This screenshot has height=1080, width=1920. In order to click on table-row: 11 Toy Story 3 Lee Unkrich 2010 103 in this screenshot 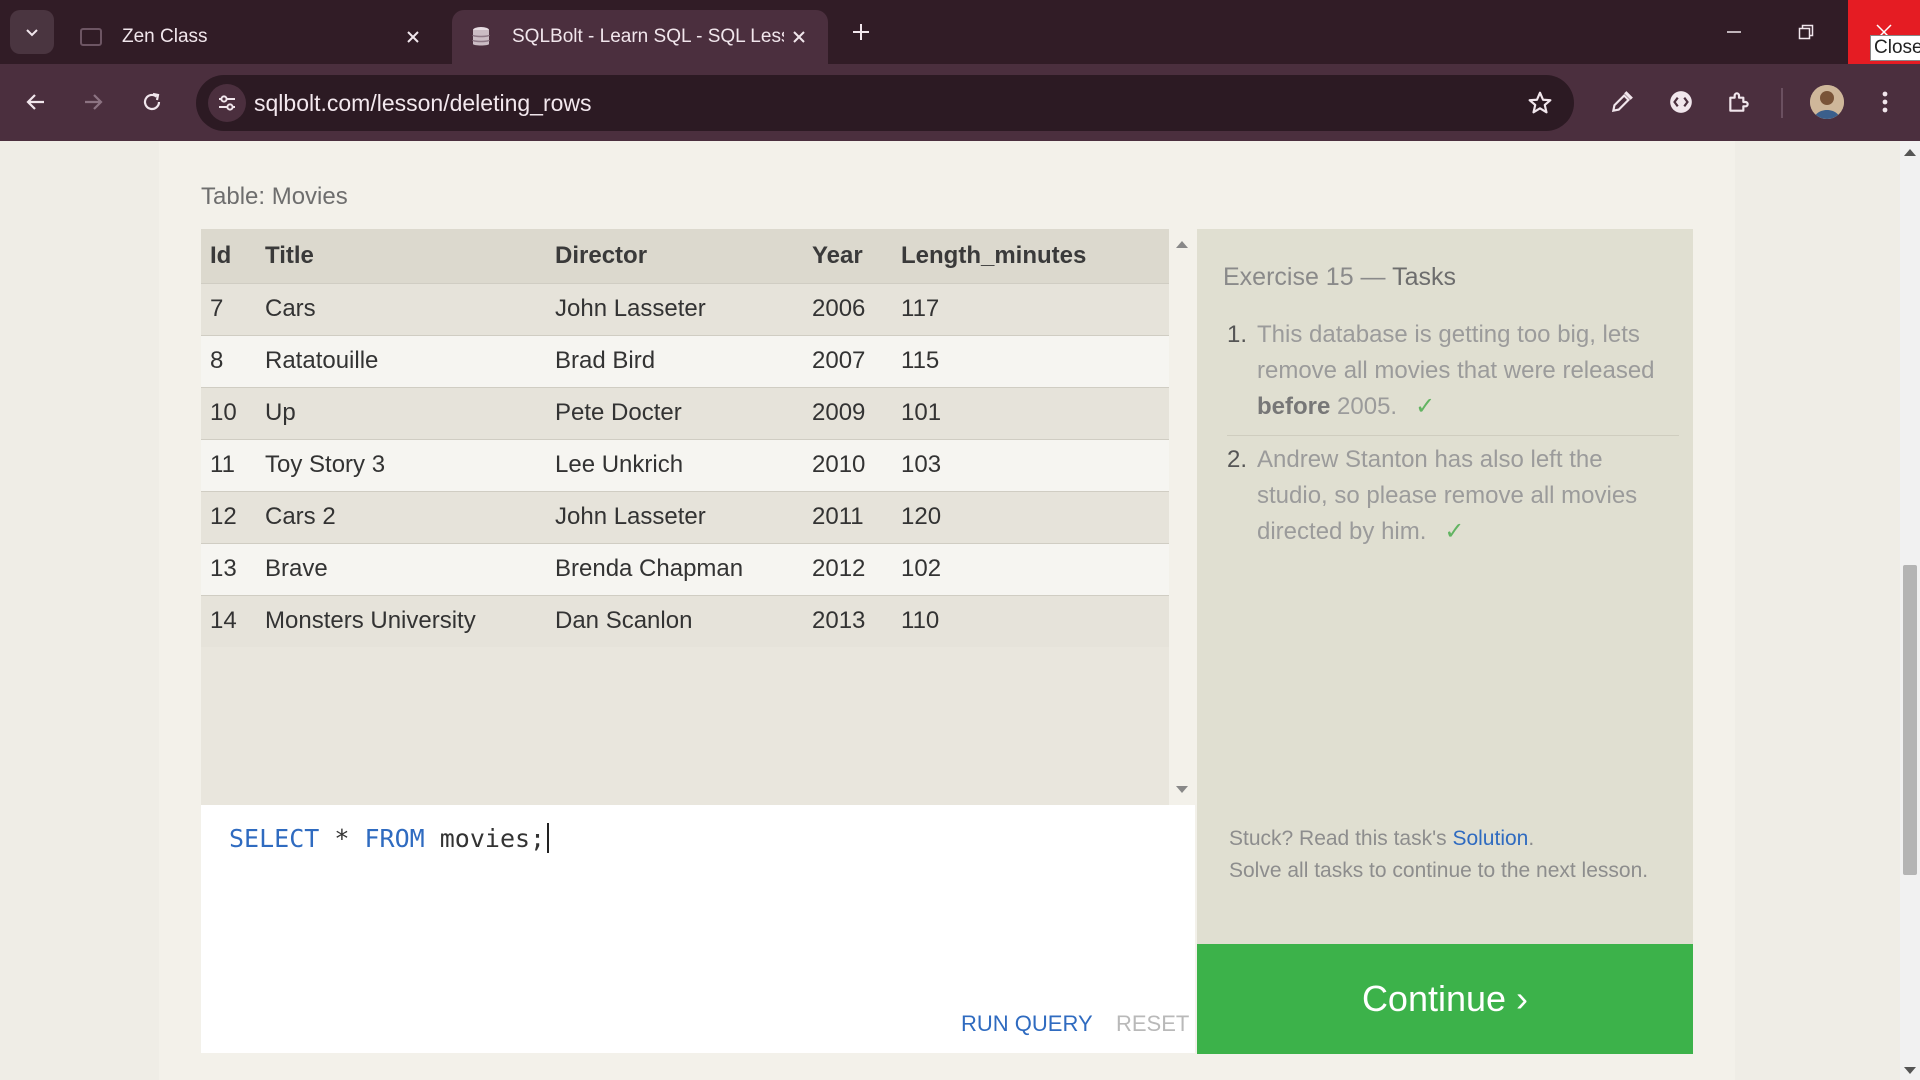, I will do `click(685, 464)`.